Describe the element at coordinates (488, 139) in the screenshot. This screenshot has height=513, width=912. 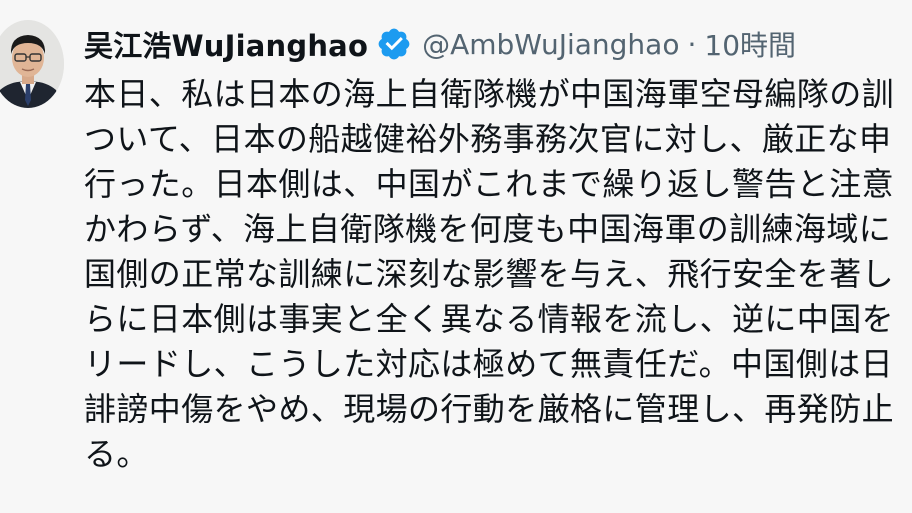
I see `tweet-text-line: ついて、日本の船越健裕外務事務次官に対し、厳正な申` at that location.